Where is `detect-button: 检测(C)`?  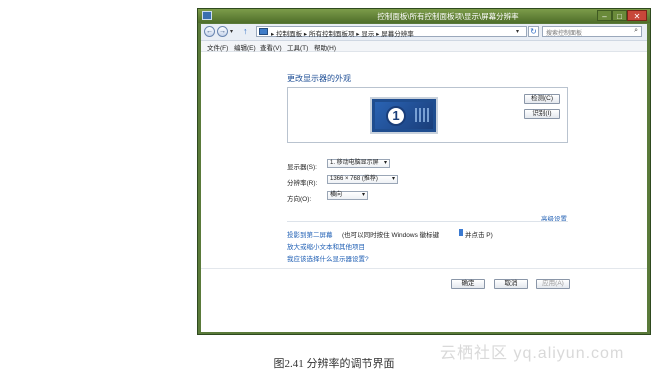
detect-button: 检测(C) is located at coordinates (542, 99).